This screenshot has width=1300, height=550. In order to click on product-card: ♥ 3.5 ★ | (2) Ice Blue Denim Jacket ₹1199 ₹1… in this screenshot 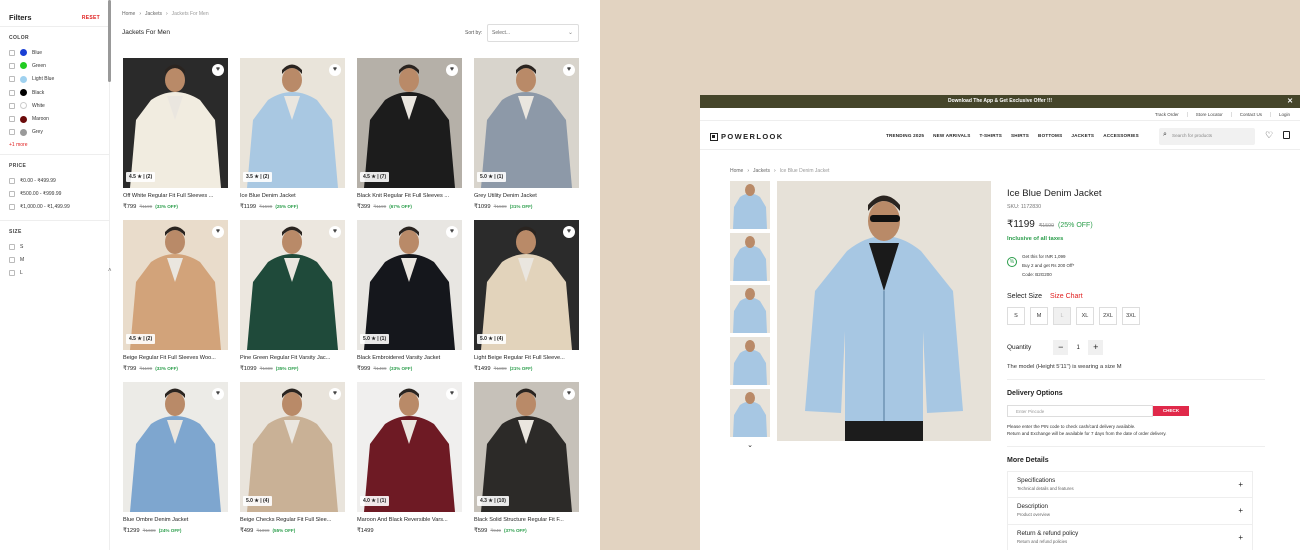, I will do `click(292, 134)`.